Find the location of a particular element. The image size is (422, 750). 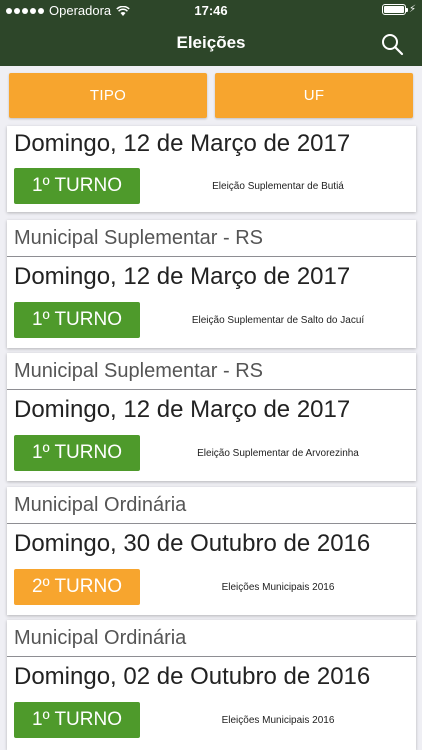

election-description: Eleição Suplementar de Salto do Jacuí is located at coordinates (278, 320).